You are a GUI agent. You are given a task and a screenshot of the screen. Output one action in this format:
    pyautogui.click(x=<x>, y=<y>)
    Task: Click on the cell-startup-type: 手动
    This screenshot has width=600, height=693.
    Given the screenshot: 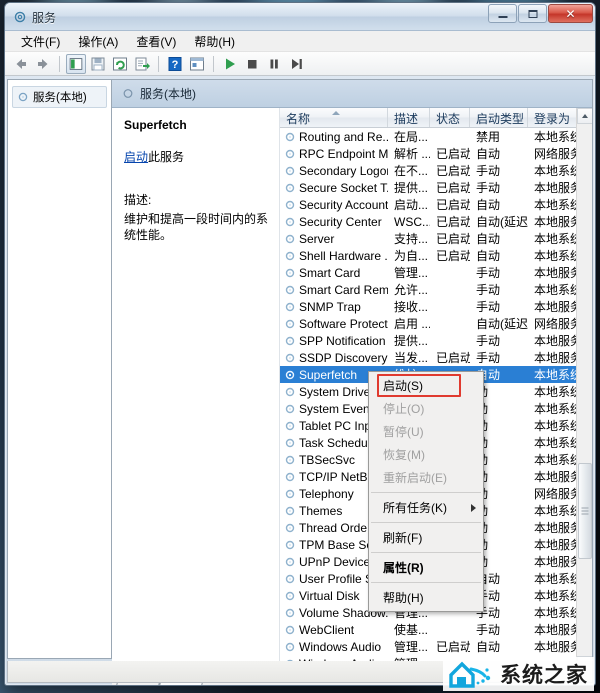 What is the action you would take?
    pyautogui.click(x=488, y=630)
    